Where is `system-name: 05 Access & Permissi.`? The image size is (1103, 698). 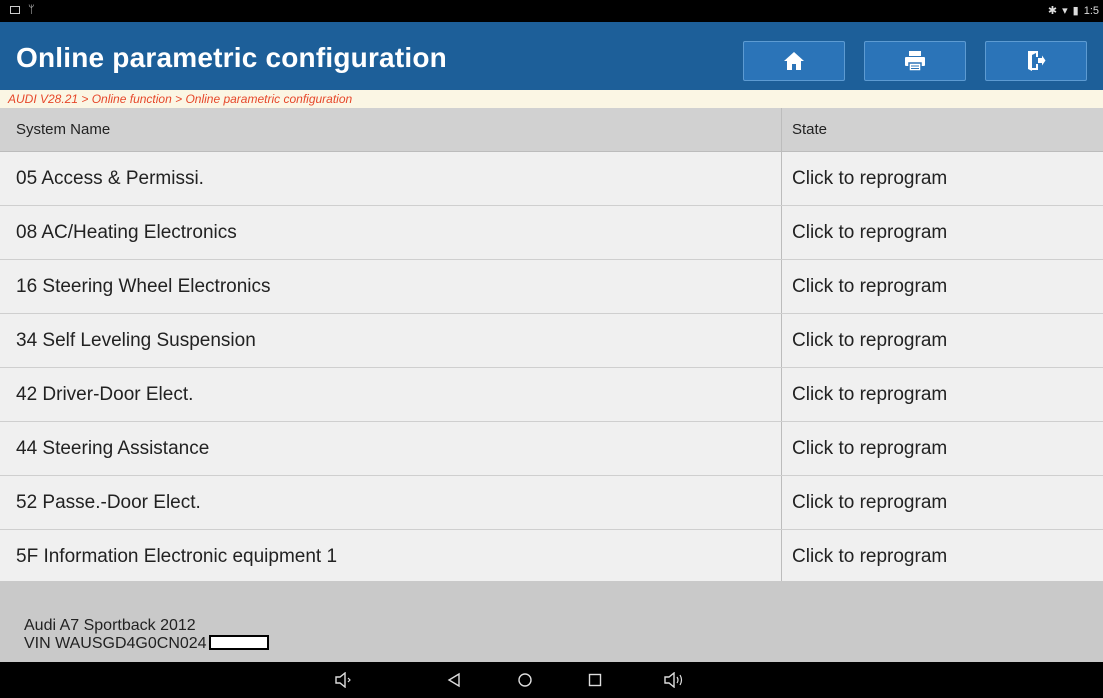 system-name: 05 Access & Permissi. is located at coordinates (110, 178).